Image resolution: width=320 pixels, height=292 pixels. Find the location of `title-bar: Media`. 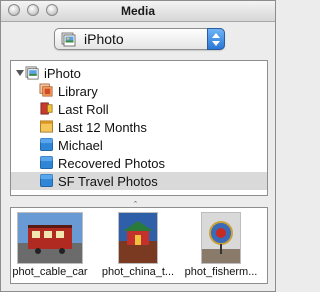

title-bar: Media is located at coordinates (138, 11).